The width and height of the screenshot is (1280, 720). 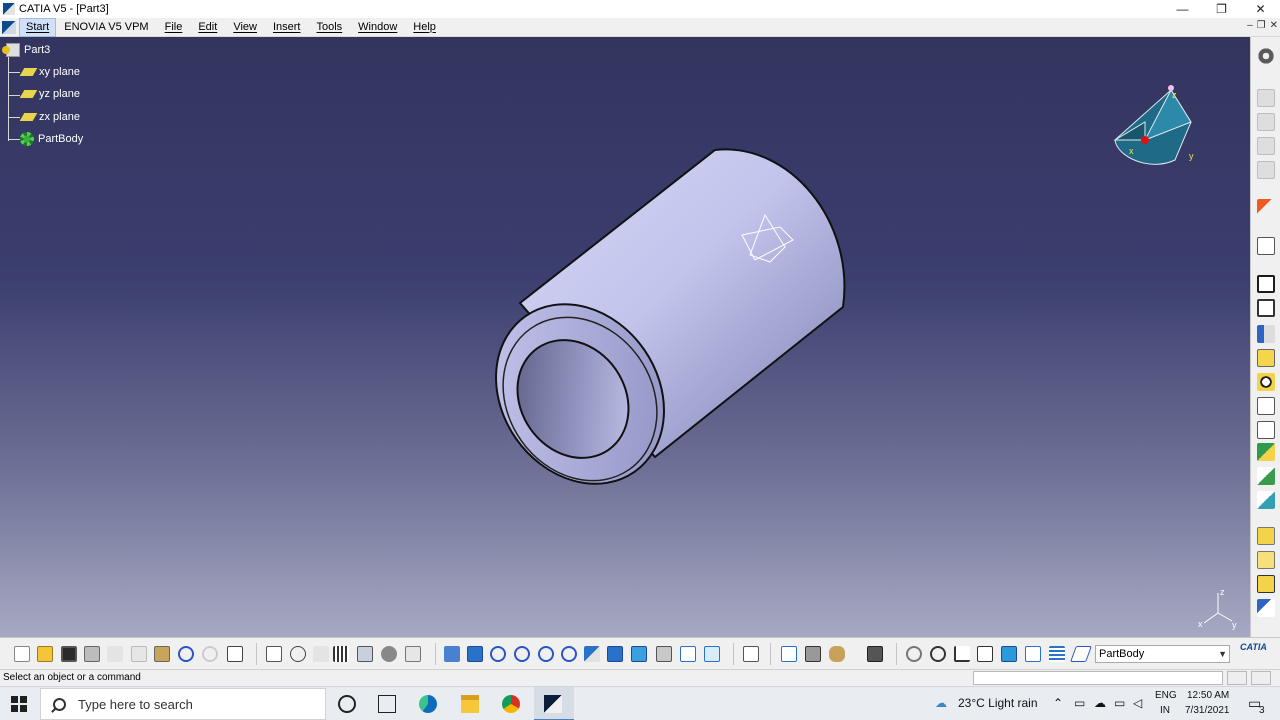 What do you see at coordinates (546, 654) in the screenshot?
I see `zoom-in-icon` at bounding box center [546, 654].